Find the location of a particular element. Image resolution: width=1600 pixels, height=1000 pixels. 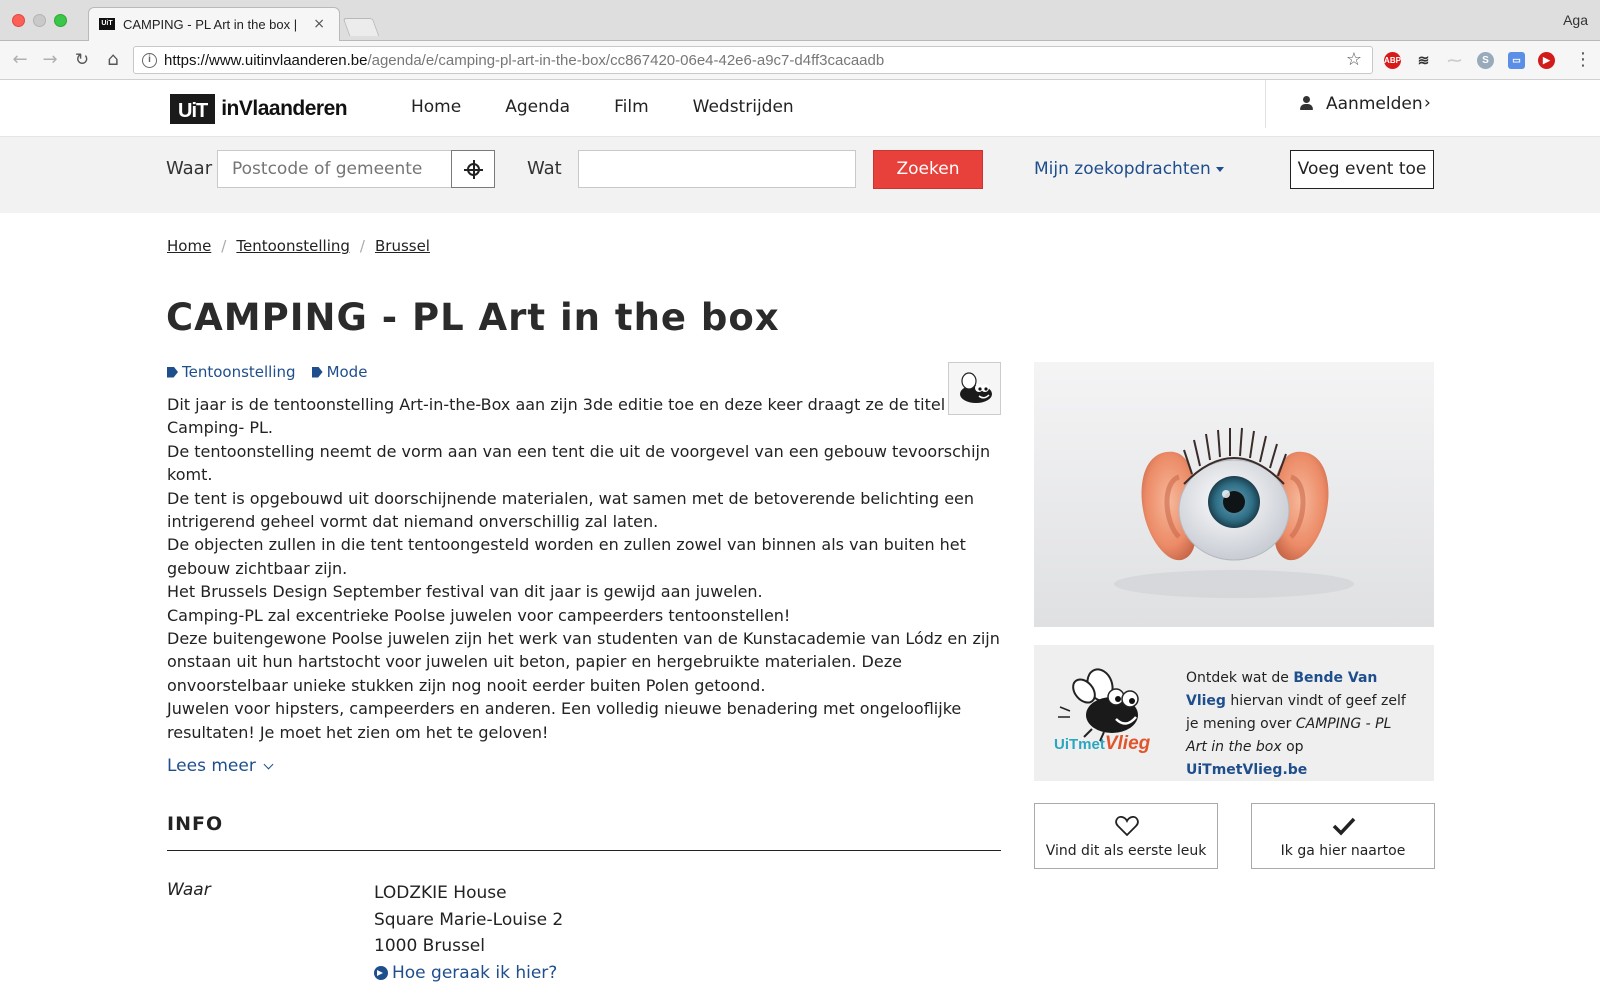

tag-mode: Mode is located at coordinates (339, 372).